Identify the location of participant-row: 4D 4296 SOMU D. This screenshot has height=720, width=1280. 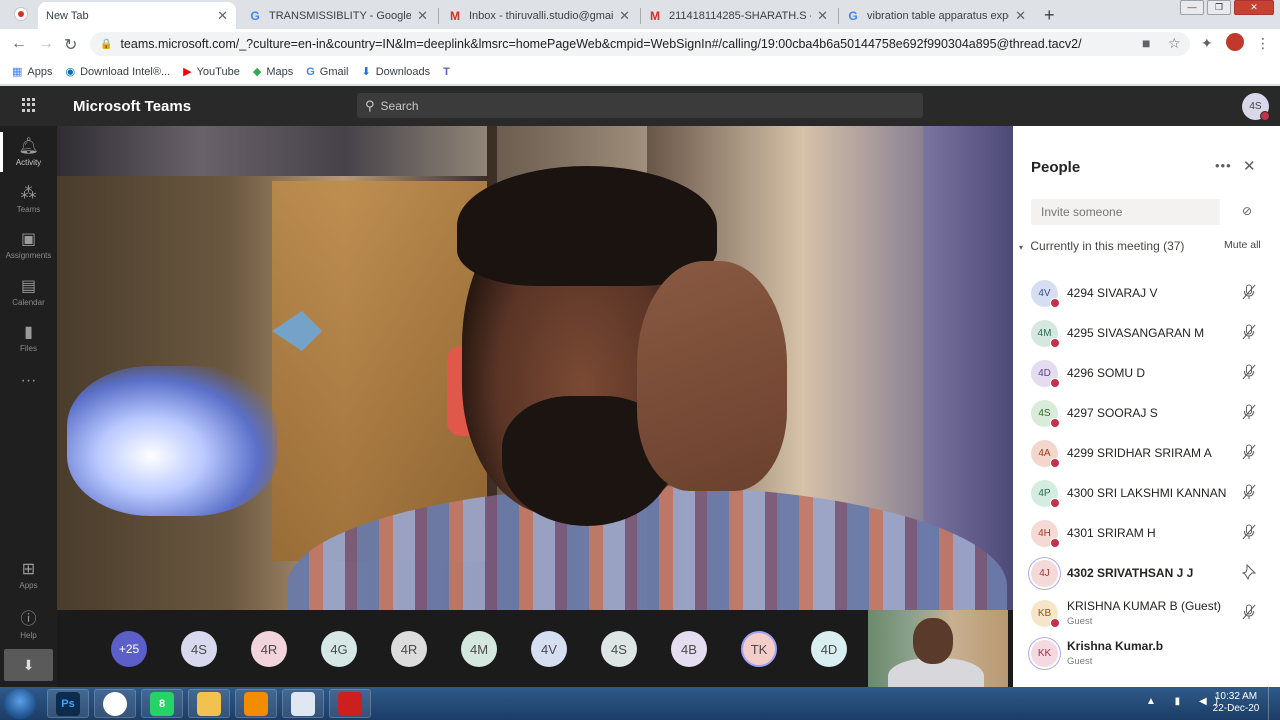
(1146, 373).